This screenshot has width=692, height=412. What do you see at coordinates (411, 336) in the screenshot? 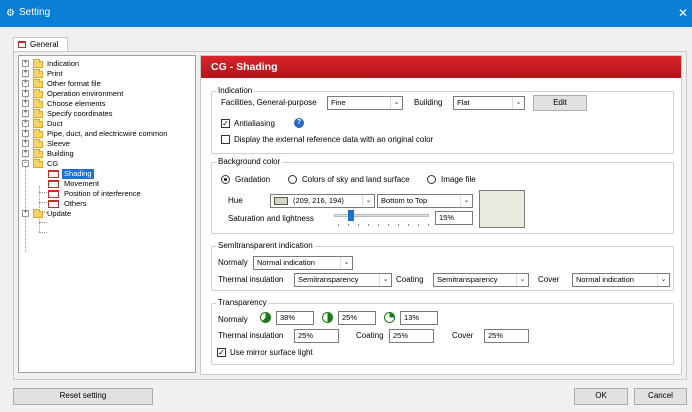
I see `trans-coating-field: 25%` at bounding box center [411, 336].